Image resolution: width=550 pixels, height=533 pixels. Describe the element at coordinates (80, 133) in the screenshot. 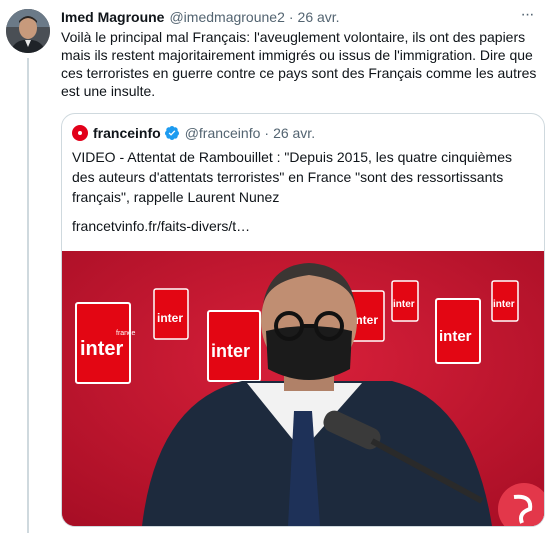

I see `franceinfo-logo-icon` at that location.